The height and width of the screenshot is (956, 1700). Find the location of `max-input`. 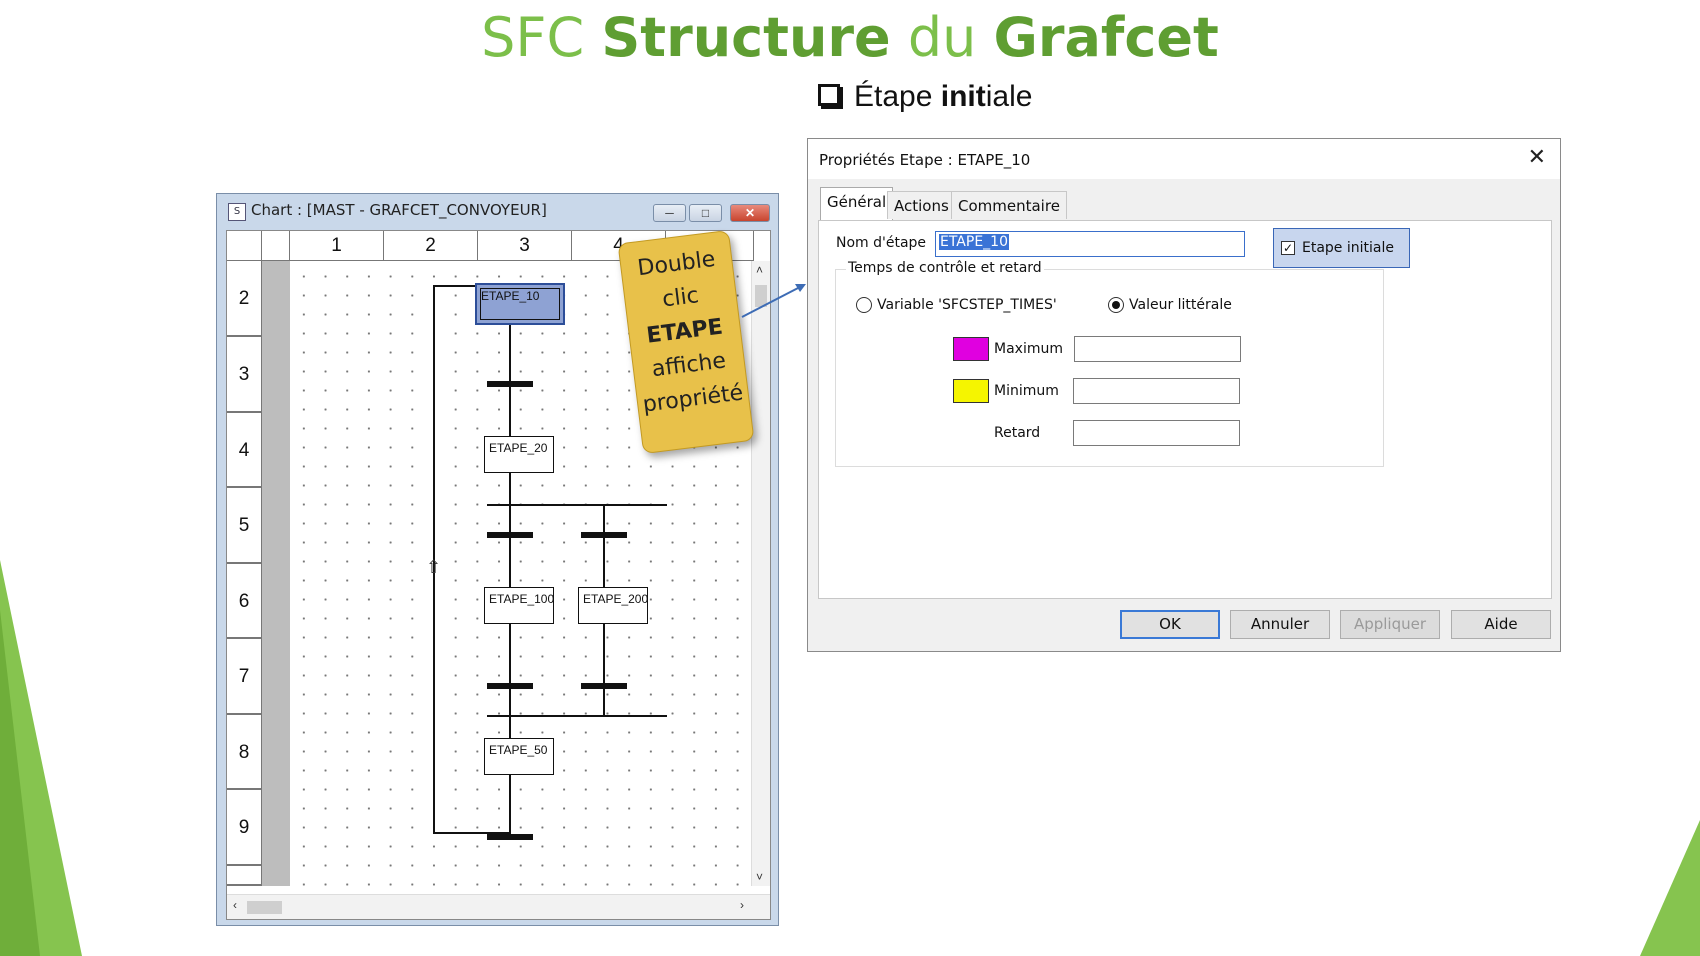

max-input is located at coordinates (1157, 349).